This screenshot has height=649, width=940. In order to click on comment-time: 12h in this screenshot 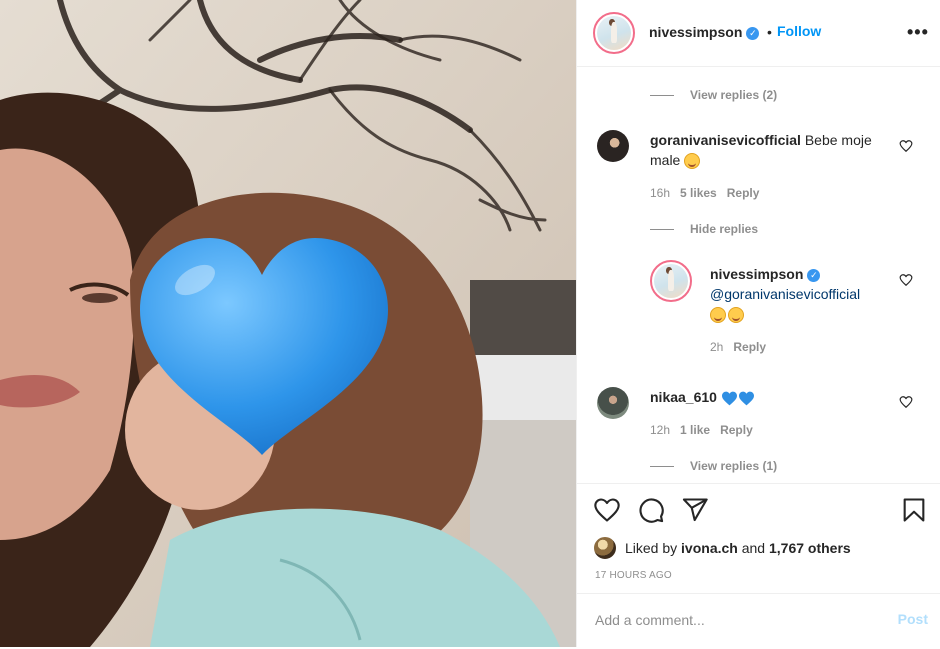, I will do `click(660, 430)`.